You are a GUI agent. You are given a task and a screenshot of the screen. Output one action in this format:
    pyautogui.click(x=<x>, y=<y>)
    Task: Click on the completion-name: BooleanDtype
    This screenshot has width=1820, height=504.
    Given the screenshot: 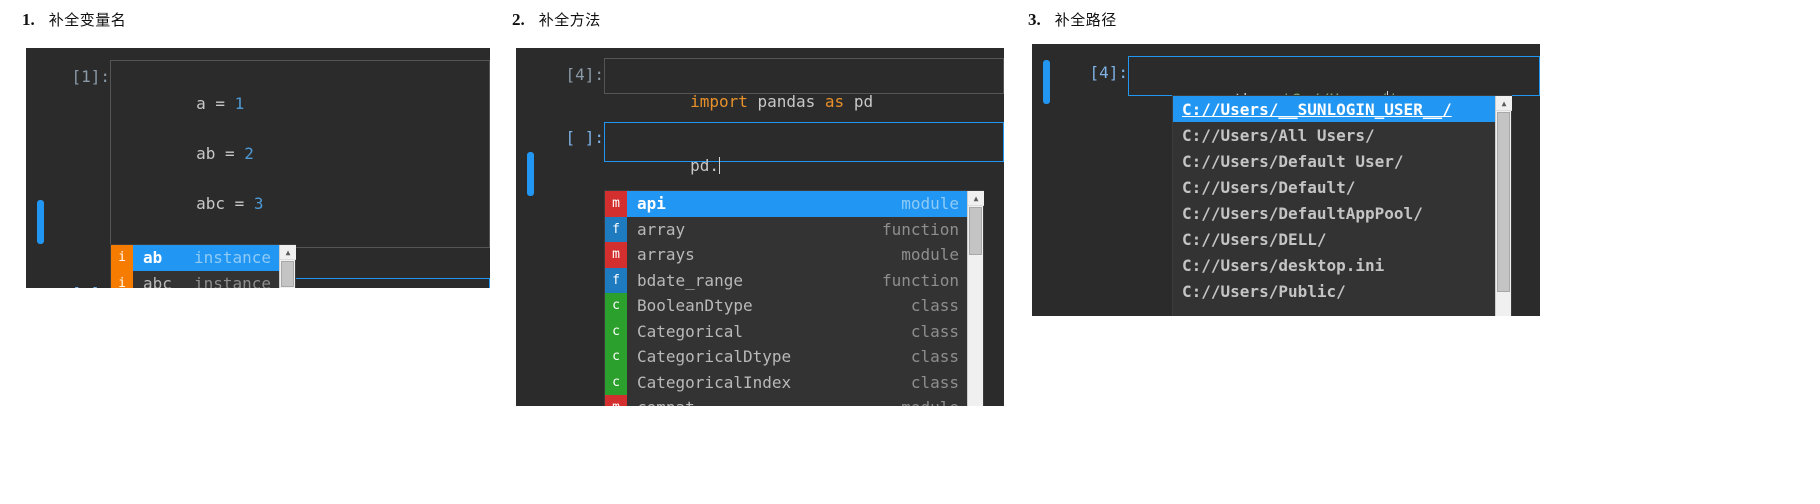 What is the action you would take?
    pyautogui.click(x=695, y=306)
    